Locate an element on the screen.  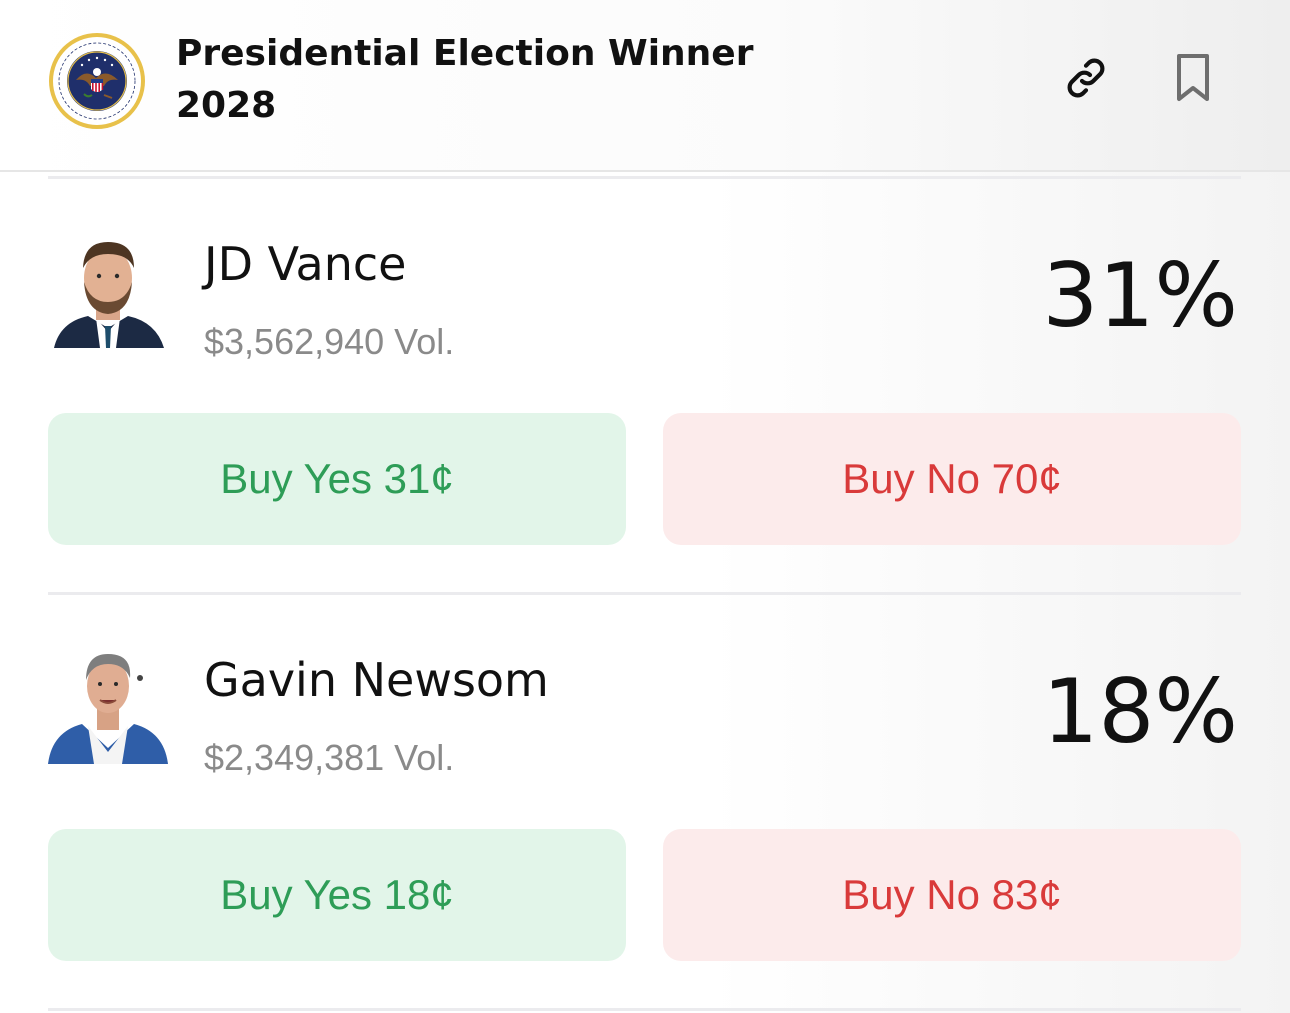
market-title-line-1: Presidential Election Winner is located at coordinates (465, 53).